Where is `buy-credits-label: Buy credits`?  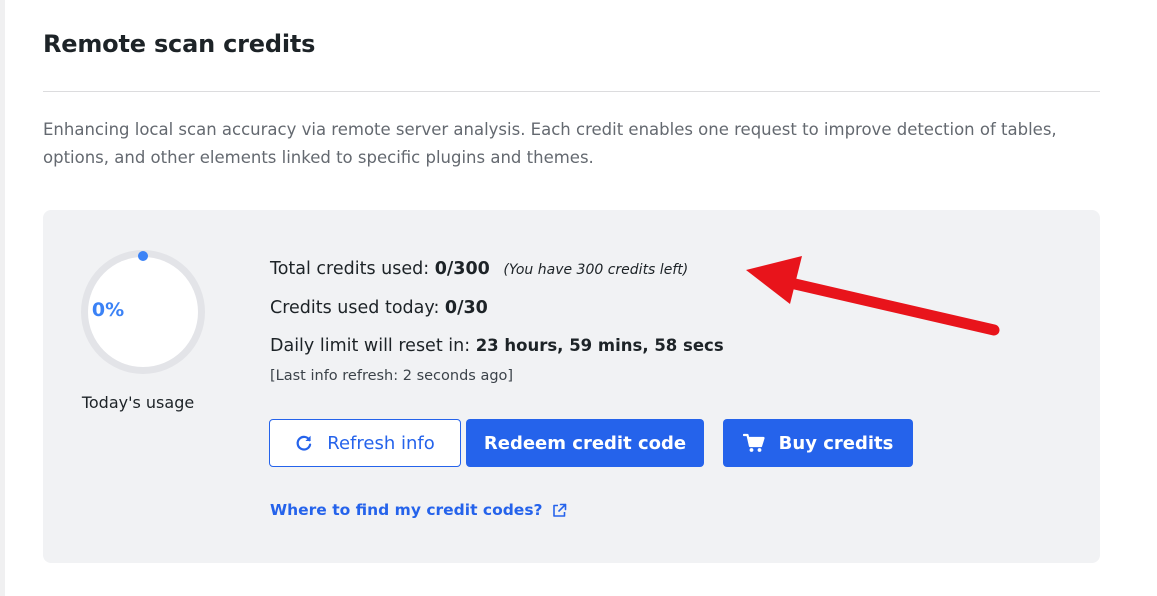 buy-credits-label: Buy credits is located at coordinates (836, 443).